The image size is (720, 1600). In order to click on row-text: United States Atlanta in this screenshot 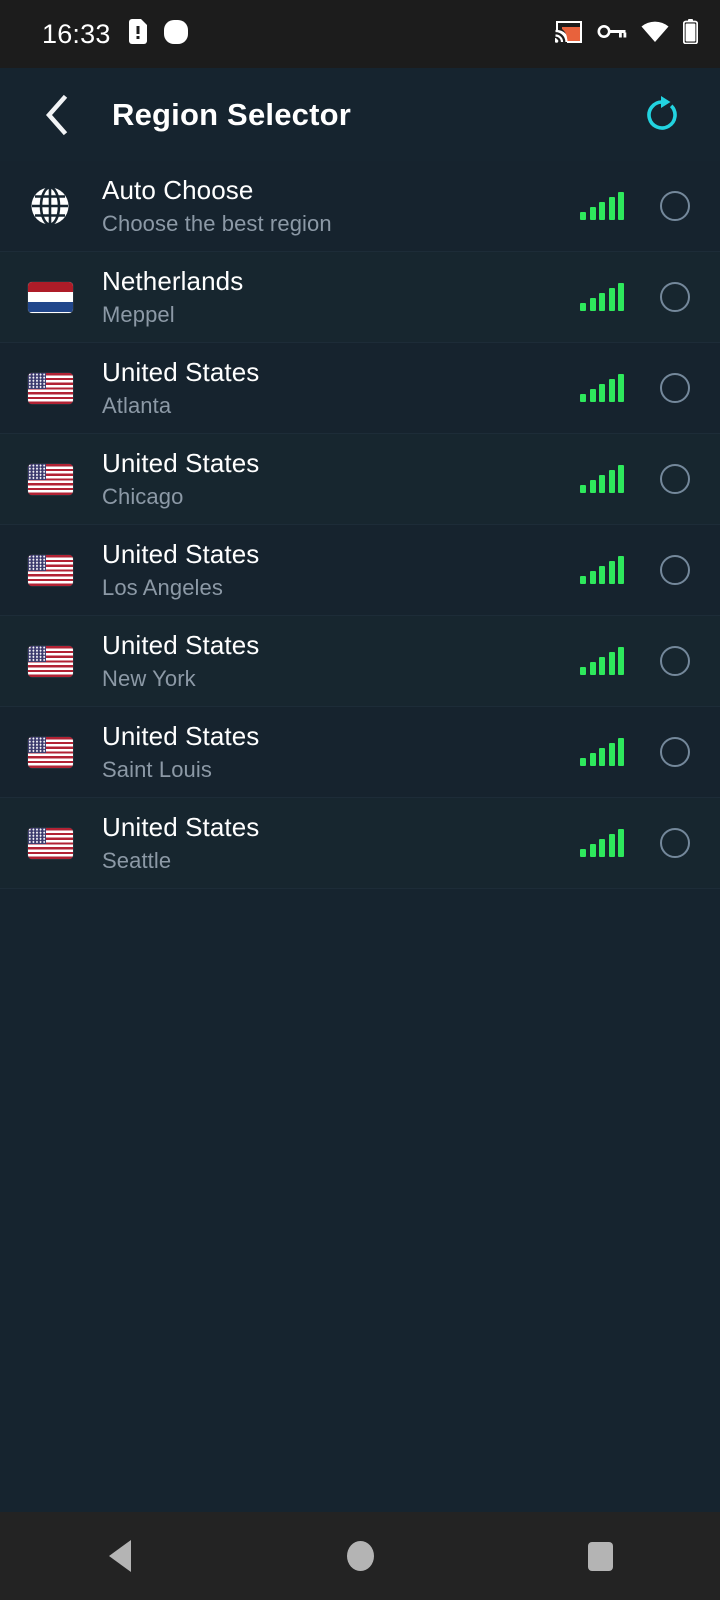, I will do `click(341, 388)`.